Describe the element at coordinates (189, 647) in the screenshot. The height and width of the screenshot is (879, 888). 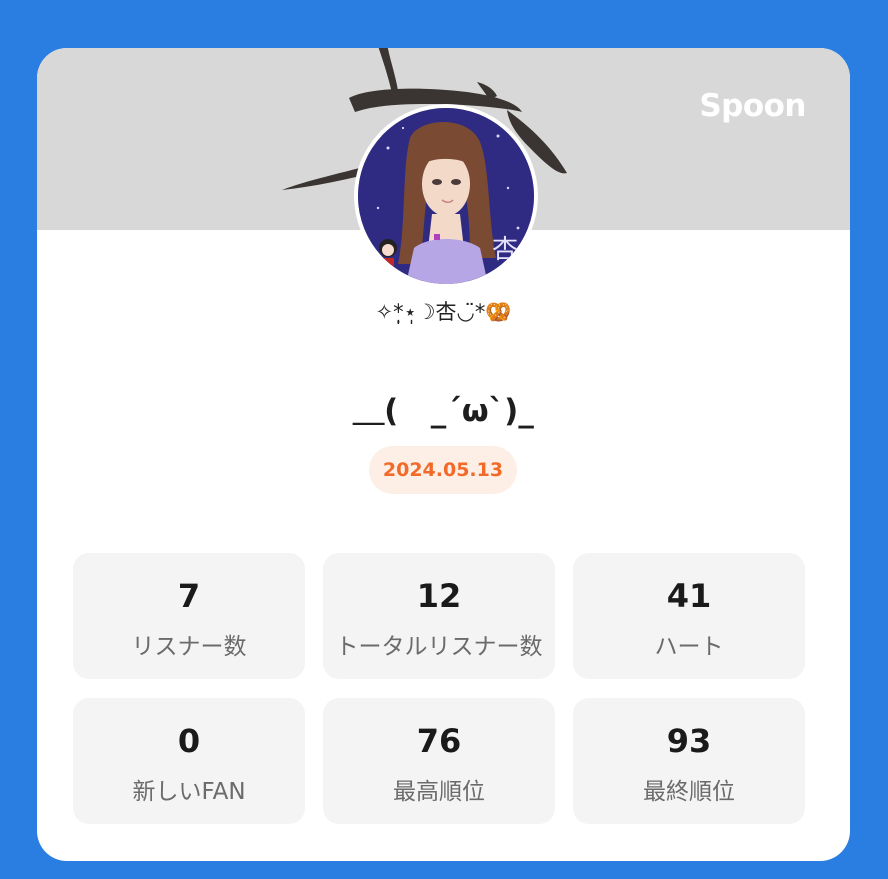
I see `stat-label: リスナー数` at that location.